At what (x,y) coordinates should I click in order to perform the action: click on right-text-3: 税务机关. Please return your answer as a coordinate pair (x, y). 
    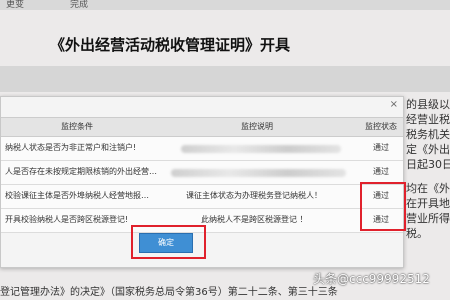
    Looking at the image, I should click on (428, 134).